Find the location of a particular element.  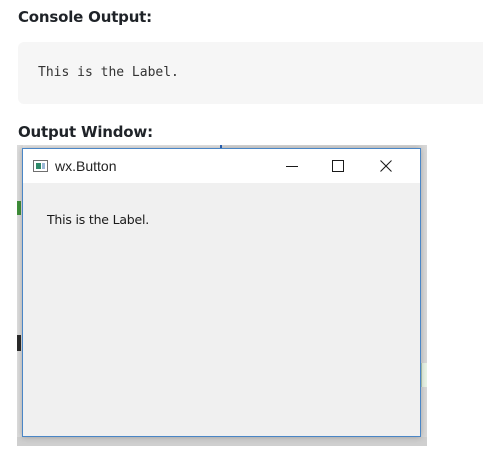

console-output-box: This is the Label. is located at coordinates (250, 73).